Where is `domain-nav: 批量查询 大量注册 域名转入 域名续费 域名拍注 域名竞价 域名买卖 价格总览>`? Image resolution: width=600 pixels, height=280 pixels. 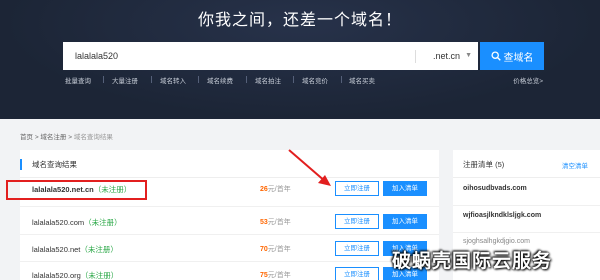 domain-nav: 批量查询 大量注册 域名转入 域名续费 域名拍注 域名竞价 域名买卖 价格总览> is located at coordinates (303, 82).